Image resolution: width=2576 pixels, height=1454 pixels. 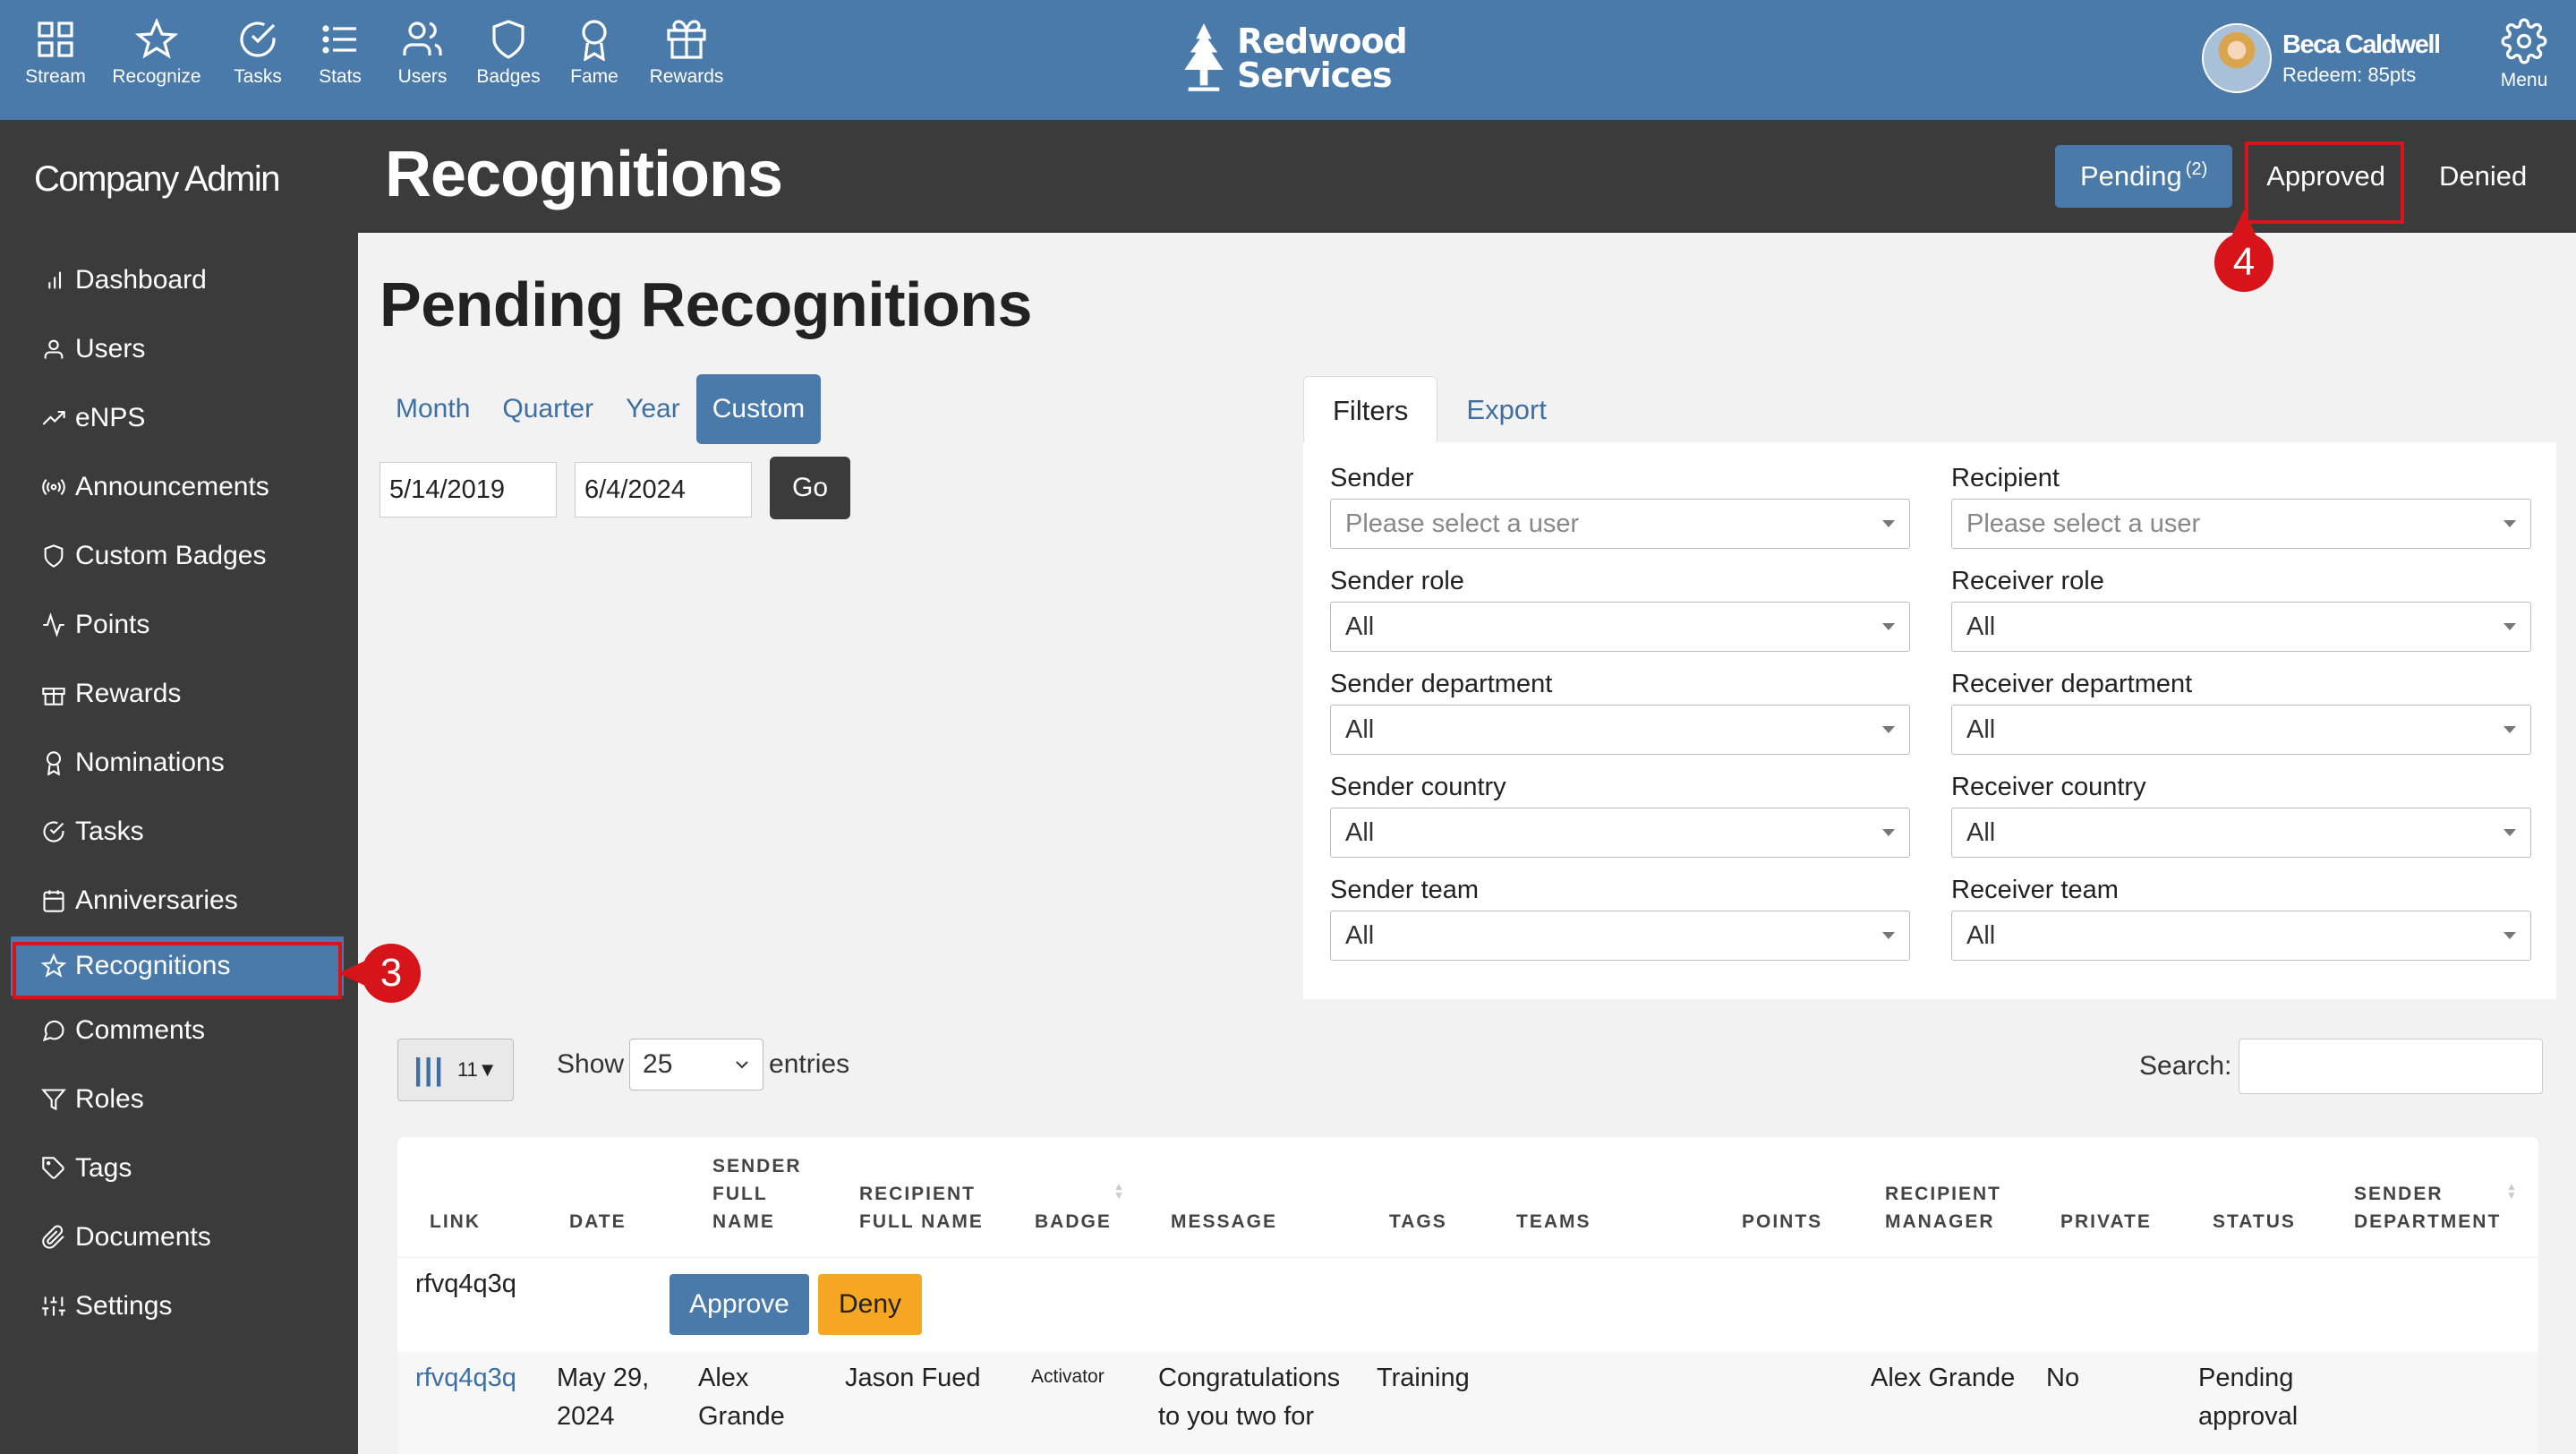 I want to click on nav-users: Users, so click(x=422, y=61).